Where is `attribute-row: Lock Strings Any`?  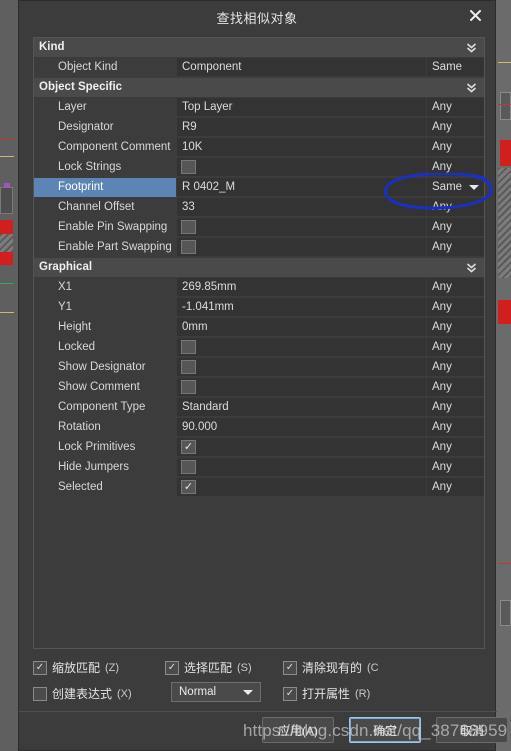
attribute-row: Lock Strings Any is located at coordinates (259, 168).